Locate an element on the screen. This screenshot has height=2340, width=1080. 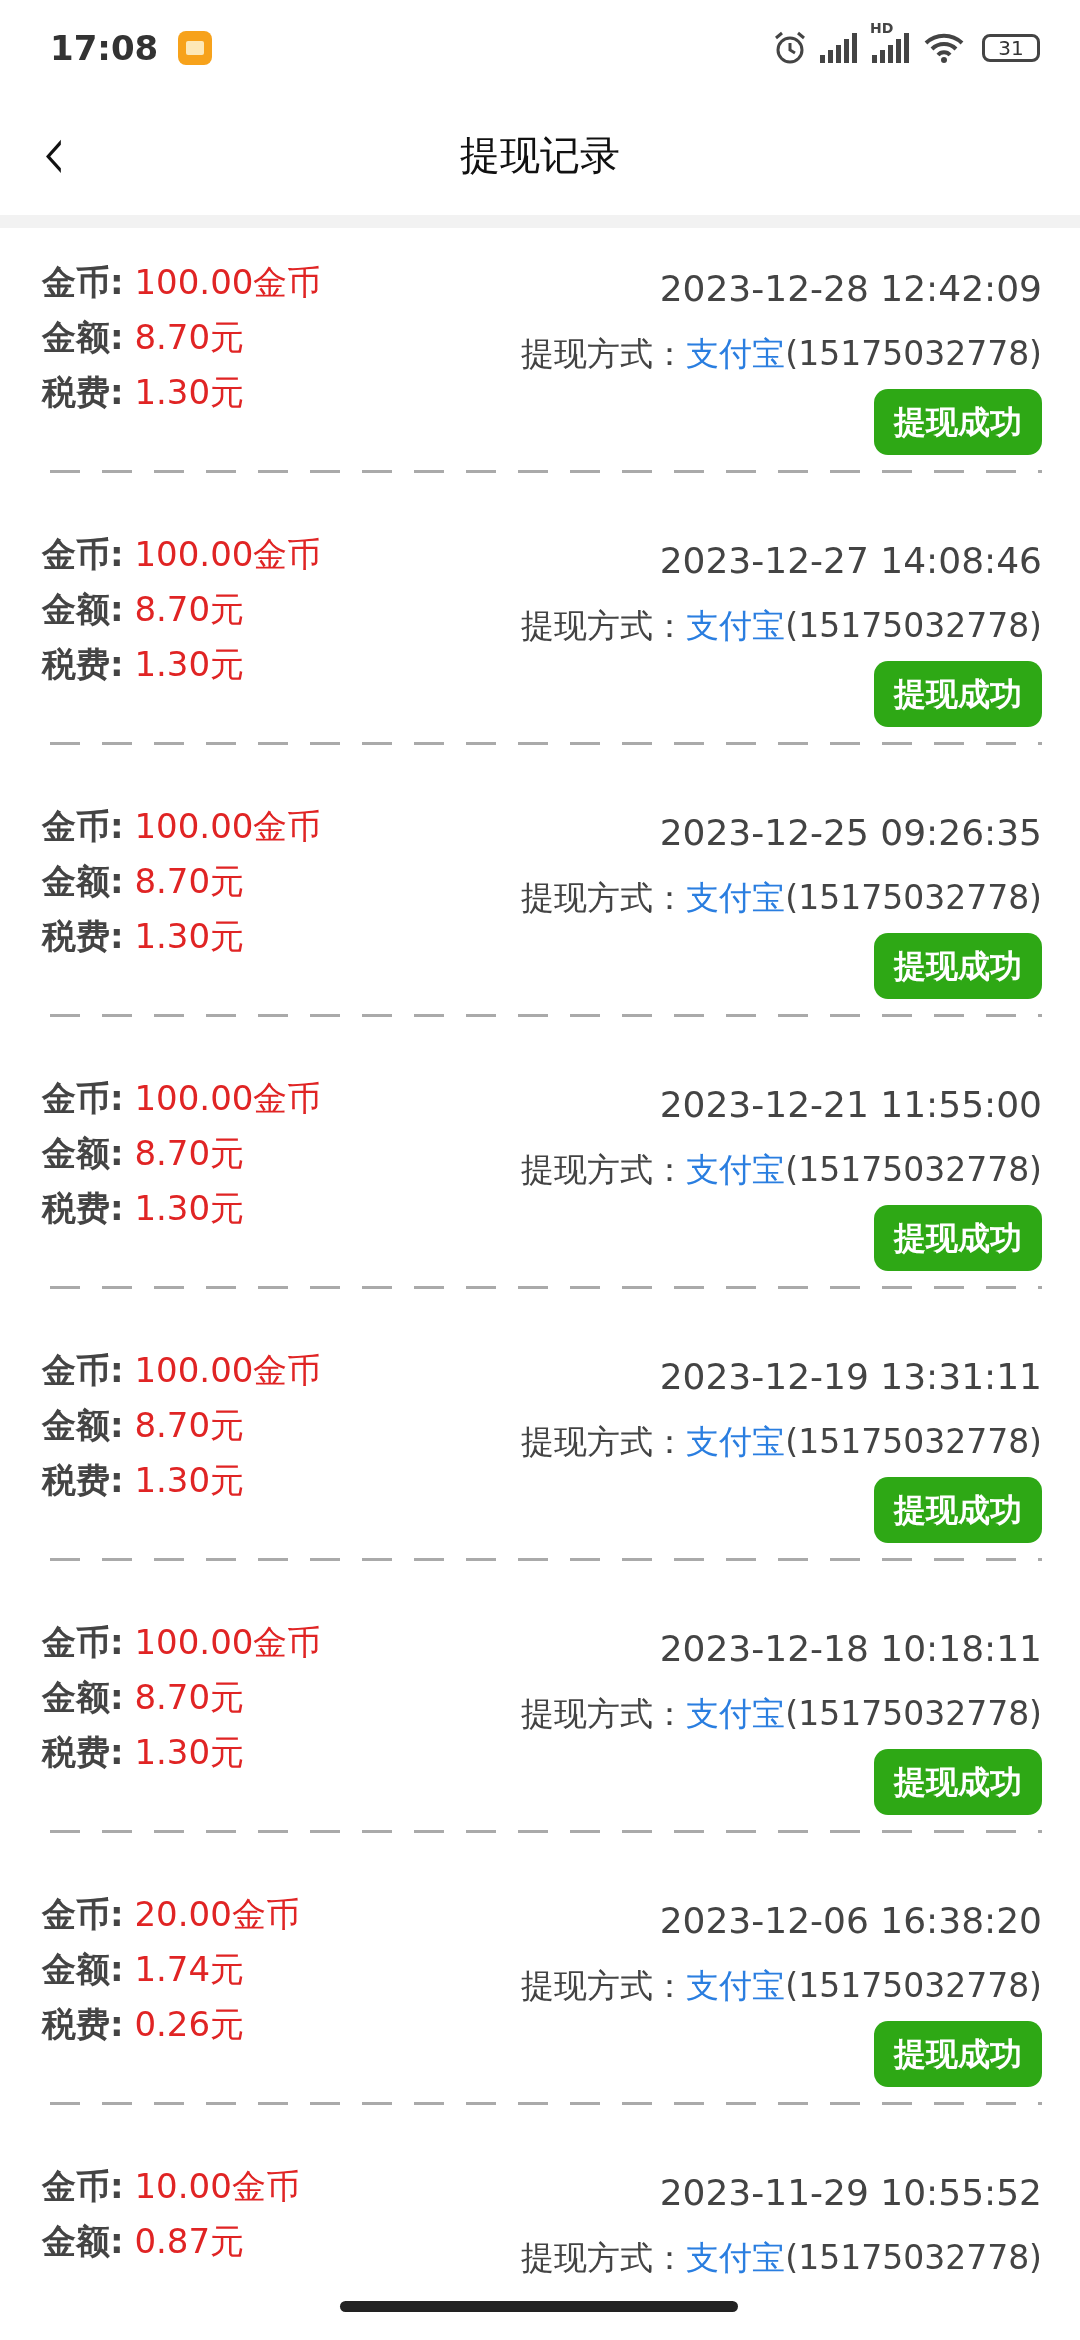
coins-text: 金币: 20.00金币 is located at coordinates (171, 1914).